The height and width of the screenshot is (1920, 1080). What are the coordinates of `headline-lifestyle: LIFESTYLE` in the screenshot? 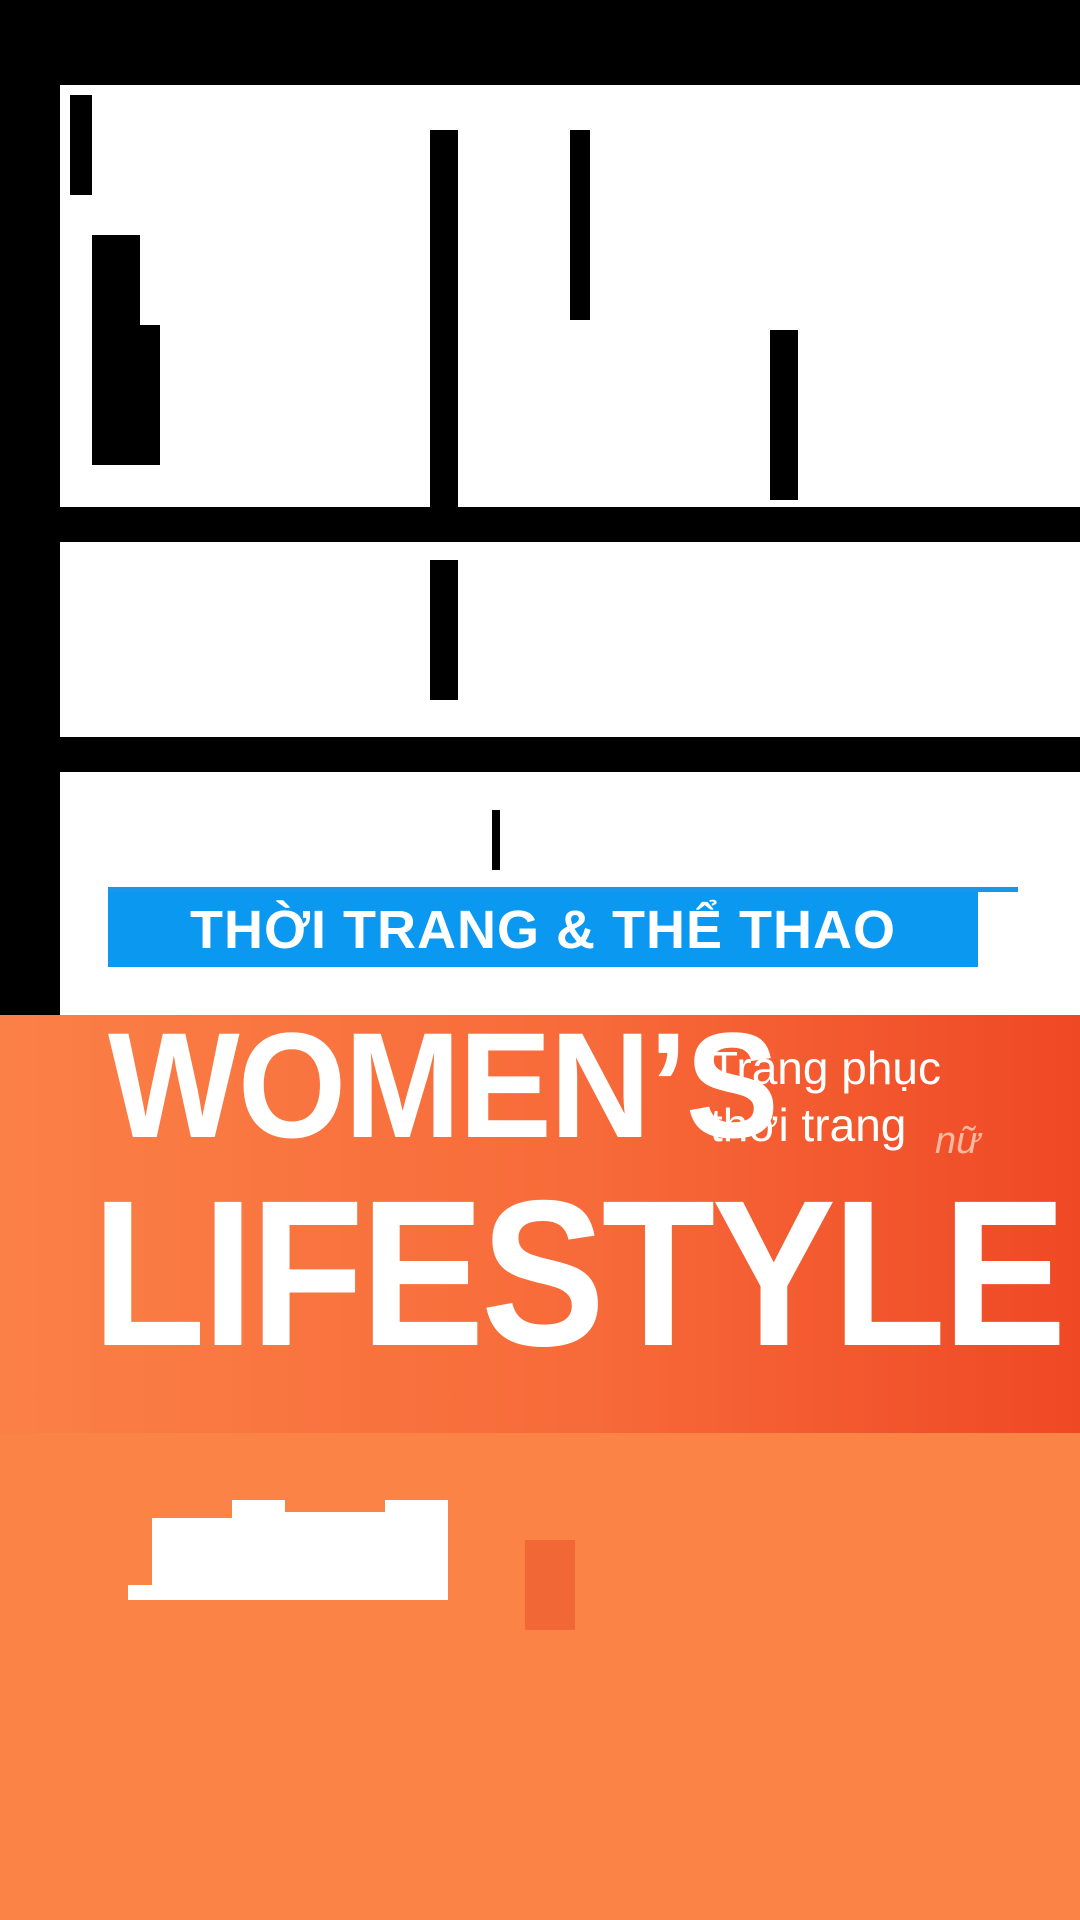 It's located at (579, 1274).